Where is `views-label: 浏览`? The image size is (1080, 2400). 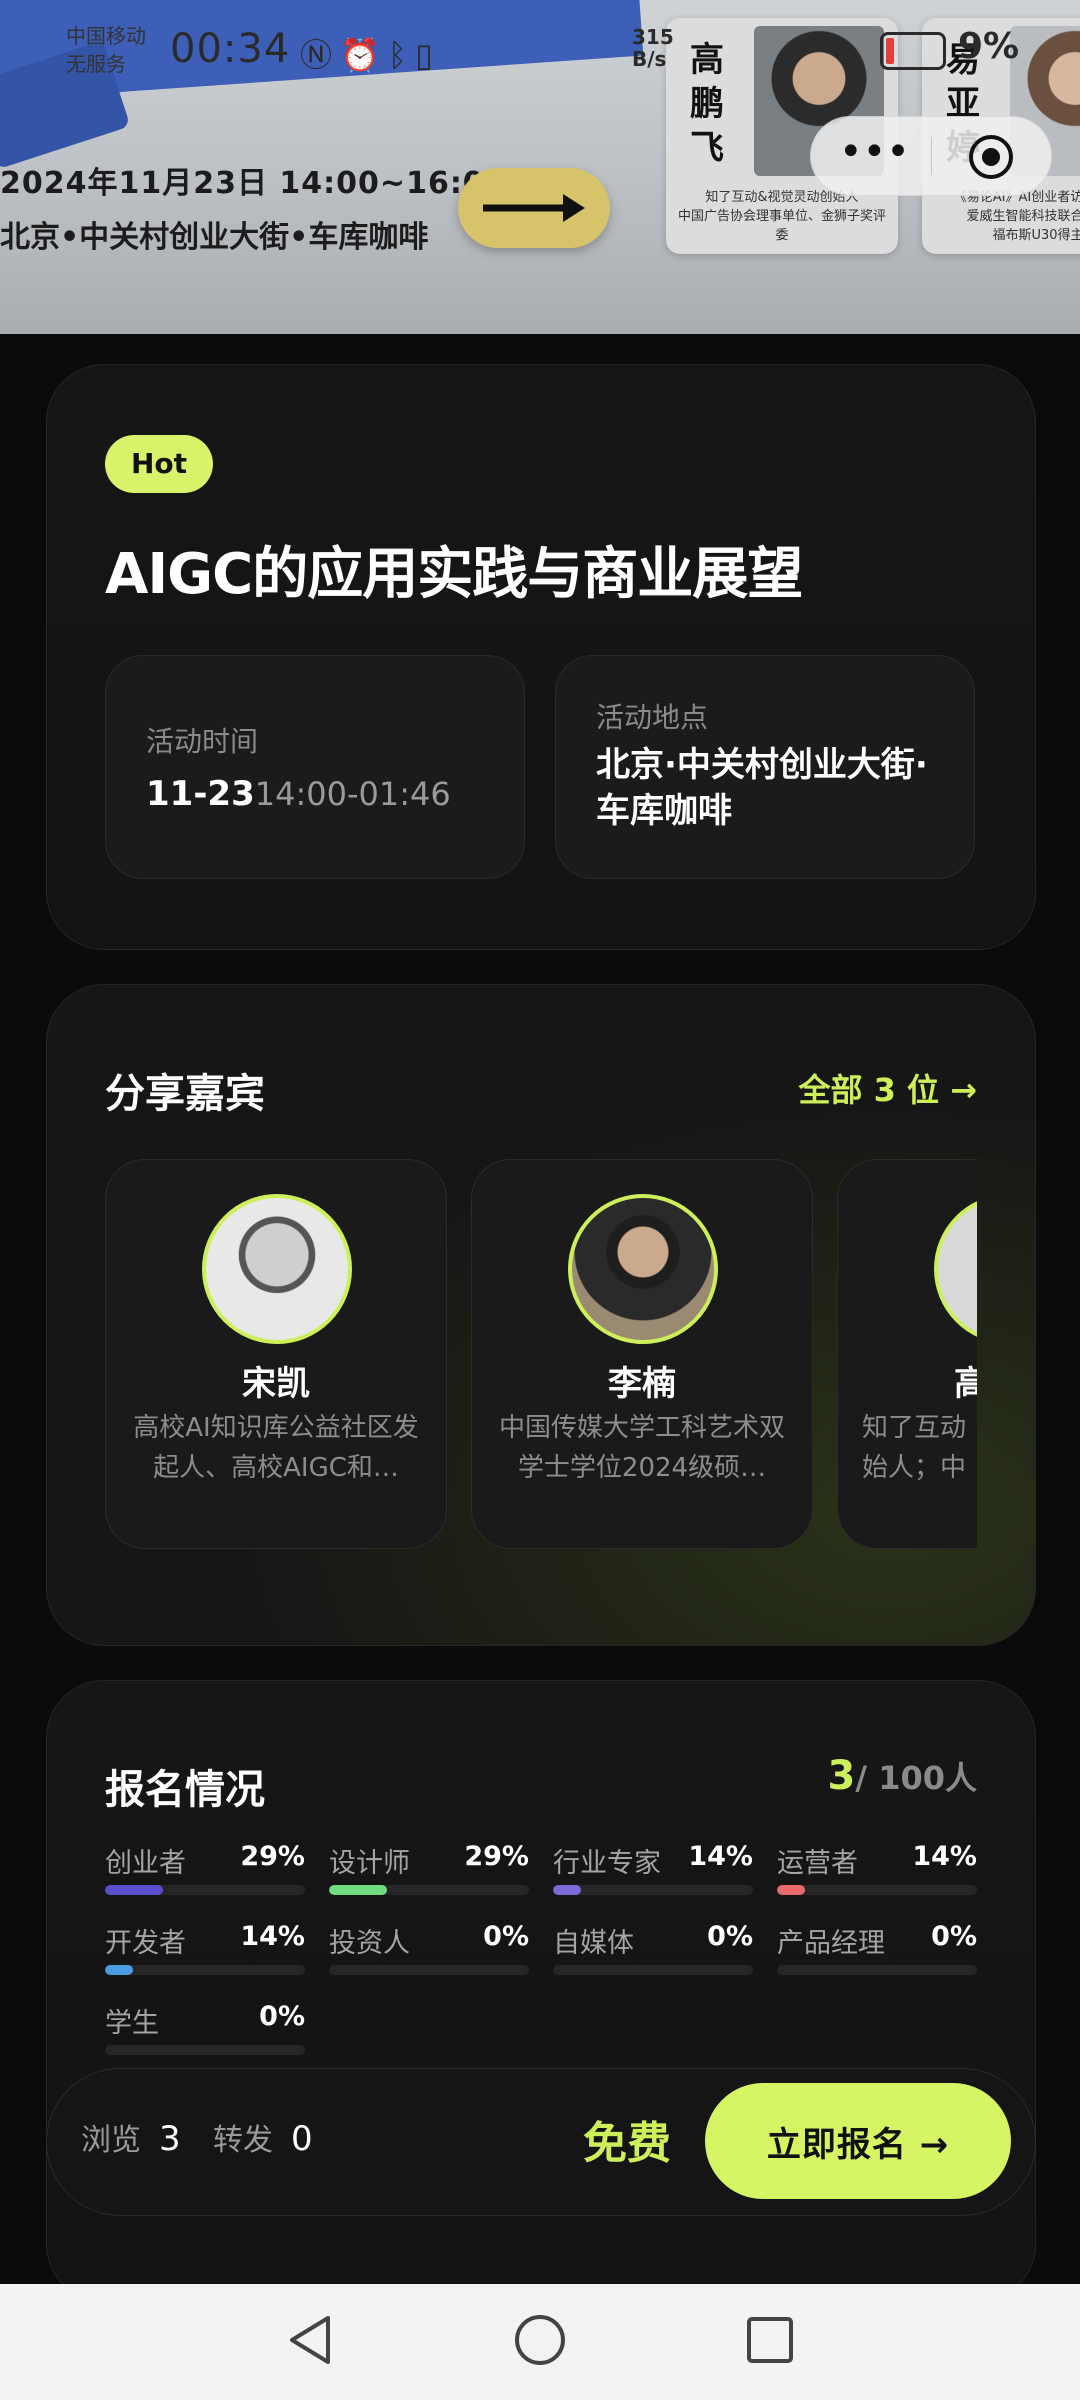 views-label: 浏览 is located at coordinates (111, 2140).